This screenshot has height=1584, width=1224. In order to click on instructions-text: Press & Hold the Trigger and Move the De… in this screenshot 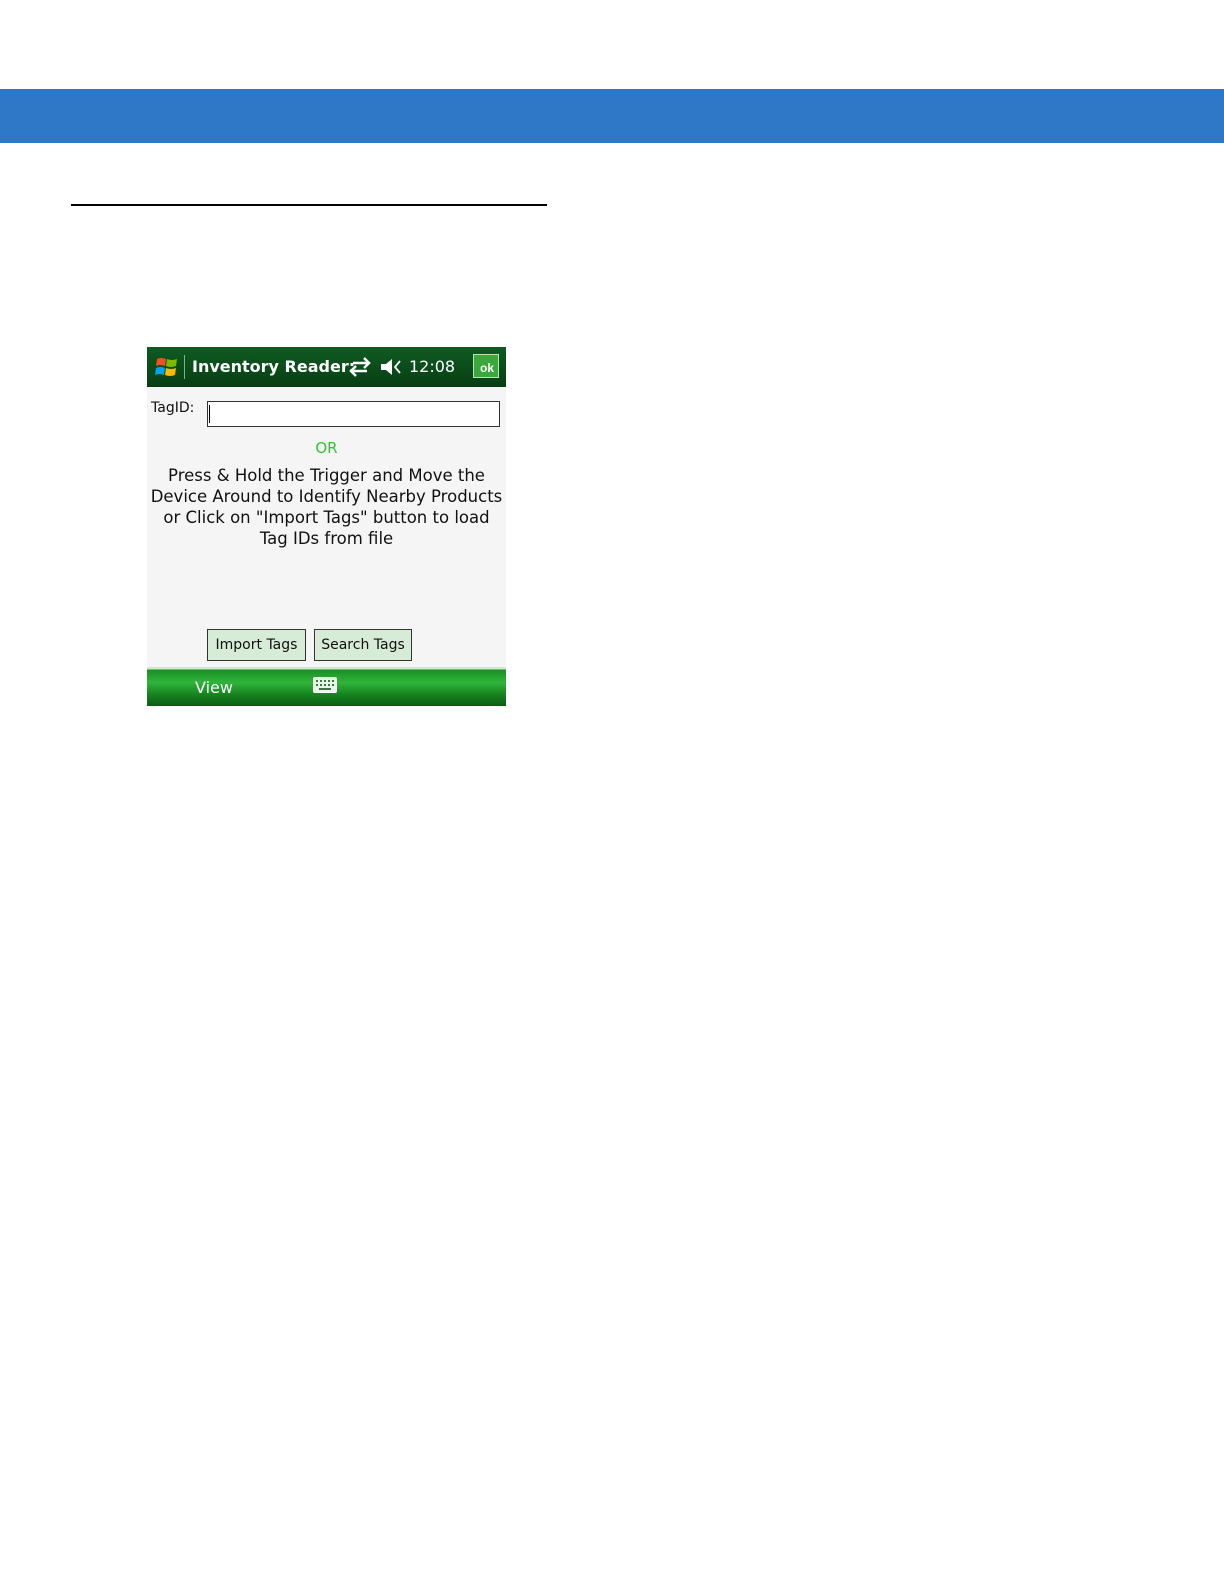, I will do `click(326, 507)`.